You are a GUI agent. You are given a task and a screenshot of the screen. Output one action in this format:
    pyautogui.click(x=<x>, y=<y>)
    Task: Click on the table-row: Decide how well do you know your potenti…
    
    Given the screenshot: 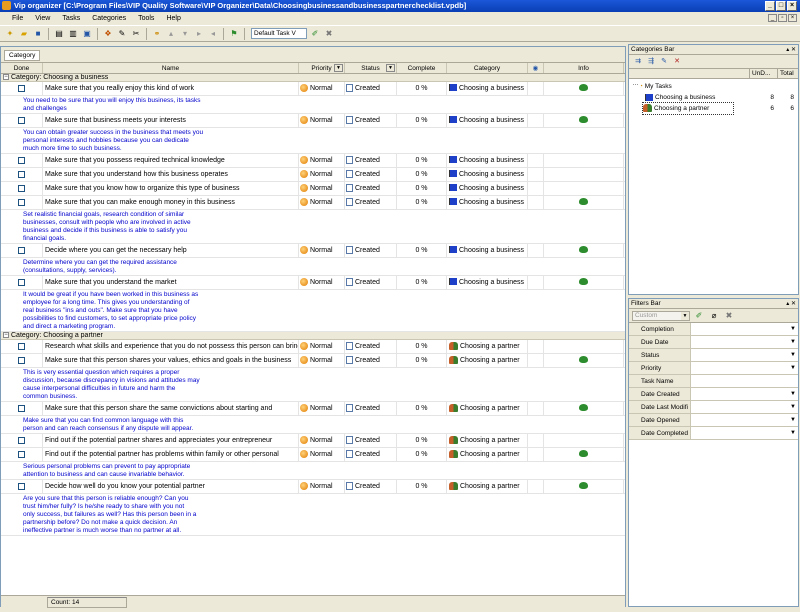 What is the action you would take?
    pyautogui.click(x=313, y=486)
    